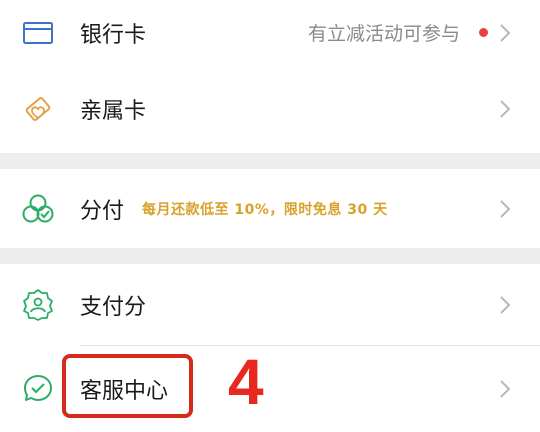  I want to click on highlight-box, so click(127, 386).